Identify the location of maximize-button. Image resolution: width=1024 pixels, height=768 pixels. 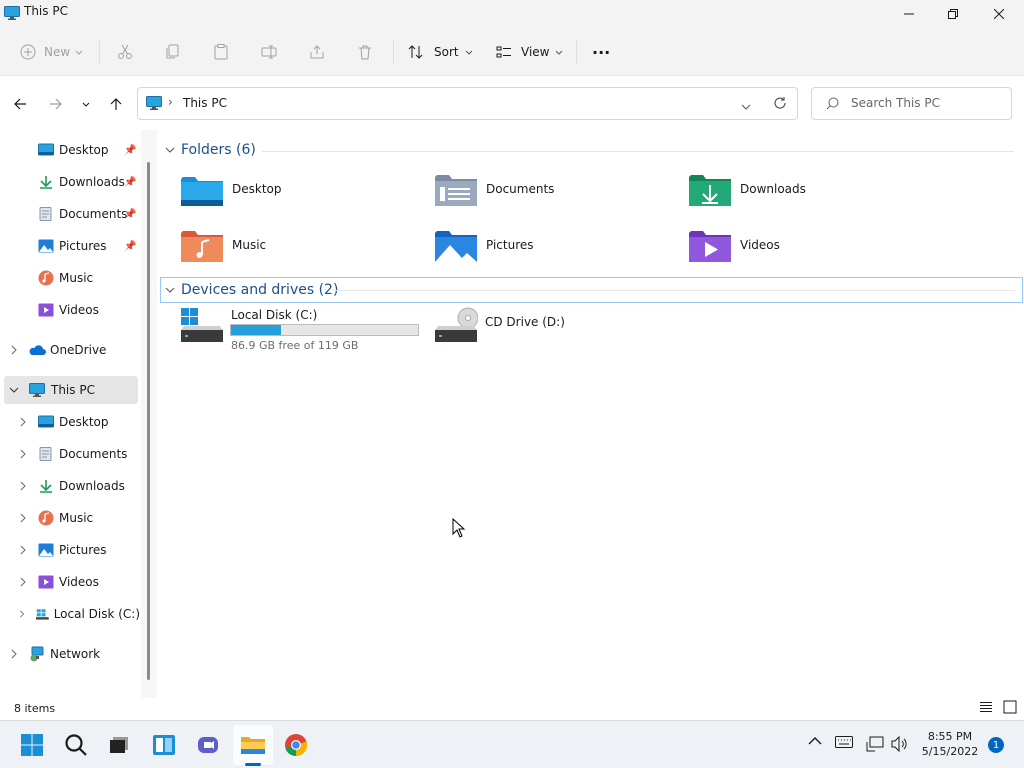
(953, 14).